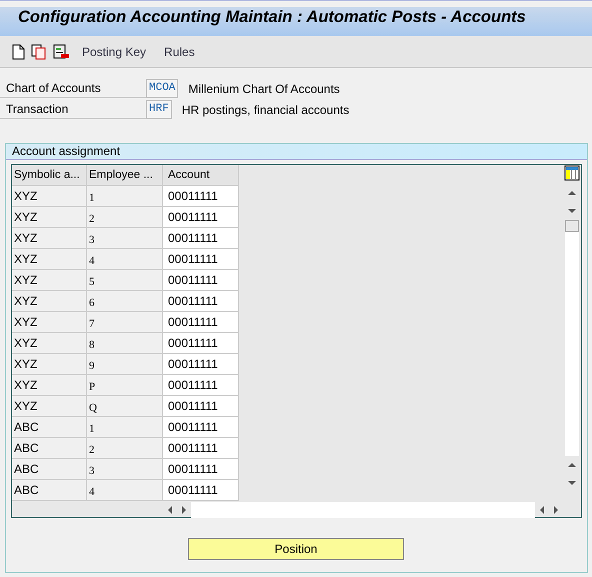  What do you see at coordinates (296, 152) in the screenshot?
I see `group-title: Account assignment` at bounding box center [296, 152].